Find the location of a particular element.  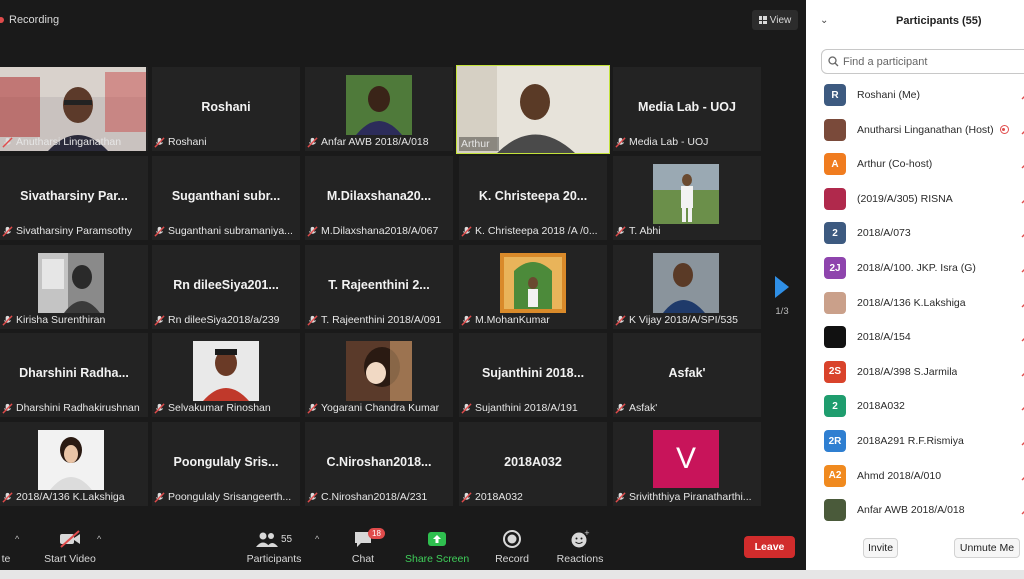

start-video-label: Start Video is located at coordinates (70, 559).